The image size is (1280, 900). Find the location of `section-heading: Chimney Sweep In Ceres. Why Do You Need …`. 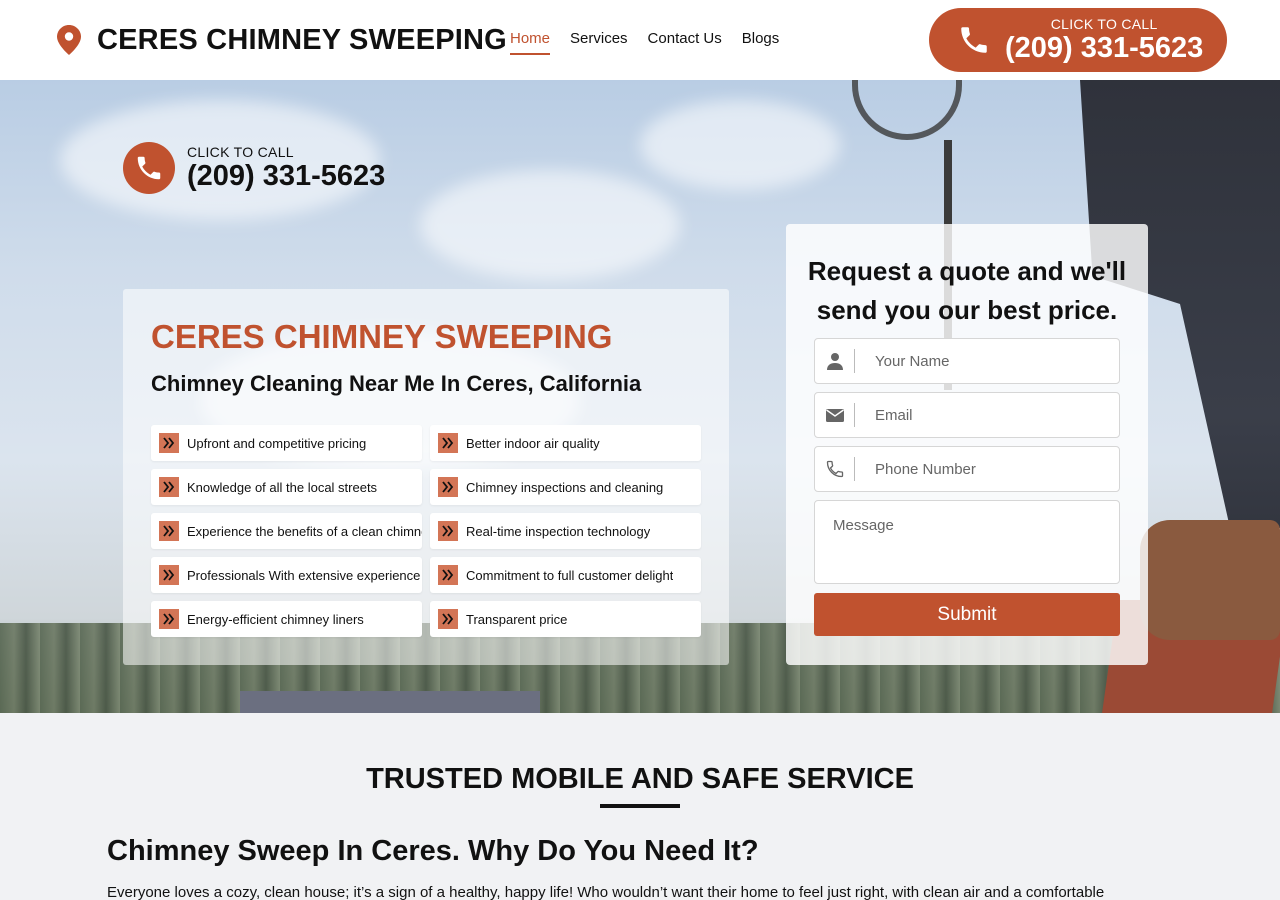

section-heading: Chimney Sweep In Ceres. Why Do You Need … is located at coordinates (433, 851).